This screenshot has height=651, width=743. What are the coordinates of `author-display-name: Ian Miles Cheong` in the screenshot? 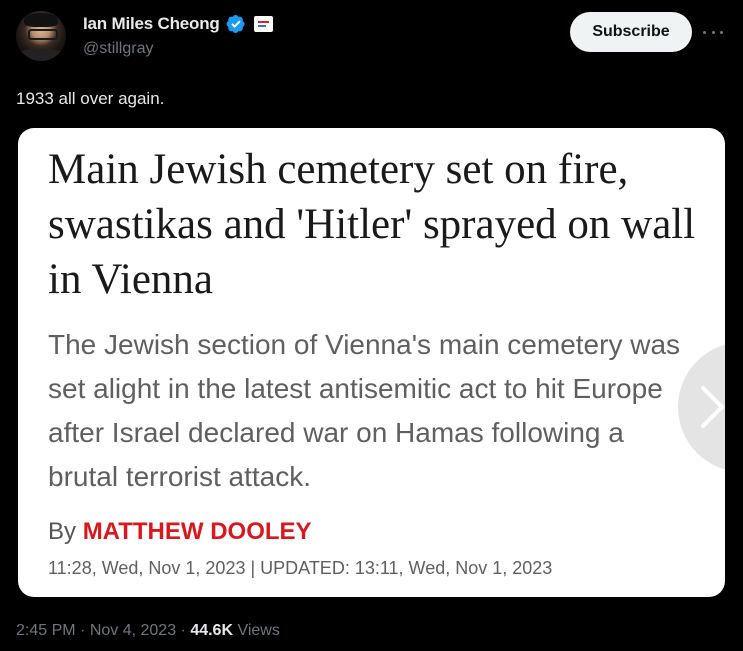 It's located at (151, 24).